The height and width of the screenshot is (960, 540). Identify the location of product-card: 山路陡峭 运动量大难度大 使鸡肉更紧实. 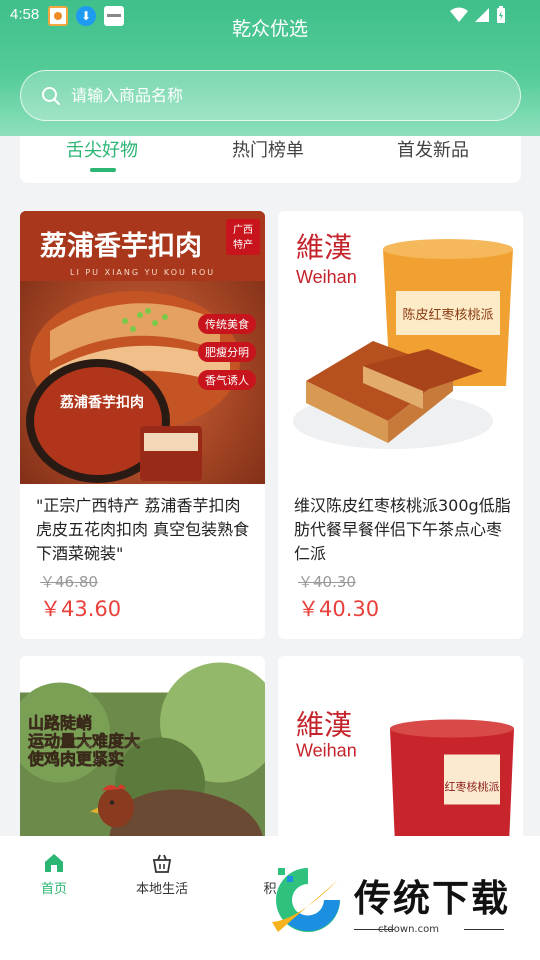
(142, 756).